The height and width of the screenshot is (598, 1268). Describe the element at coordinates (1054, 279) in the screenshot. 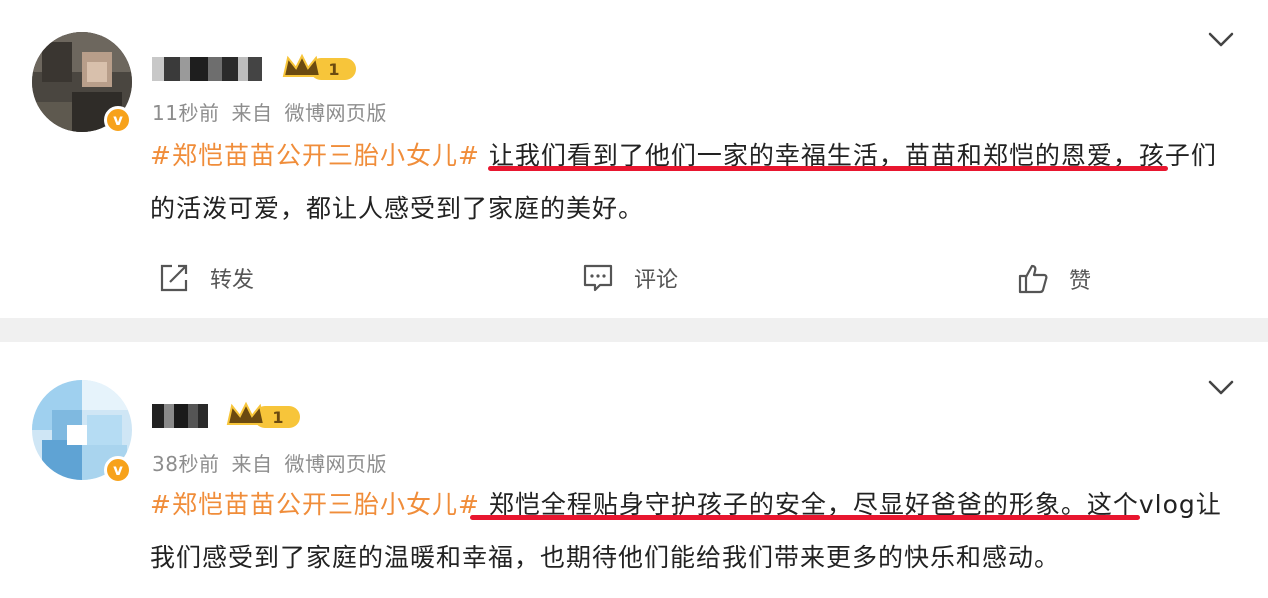

I see `like-button: 赞` at that location.